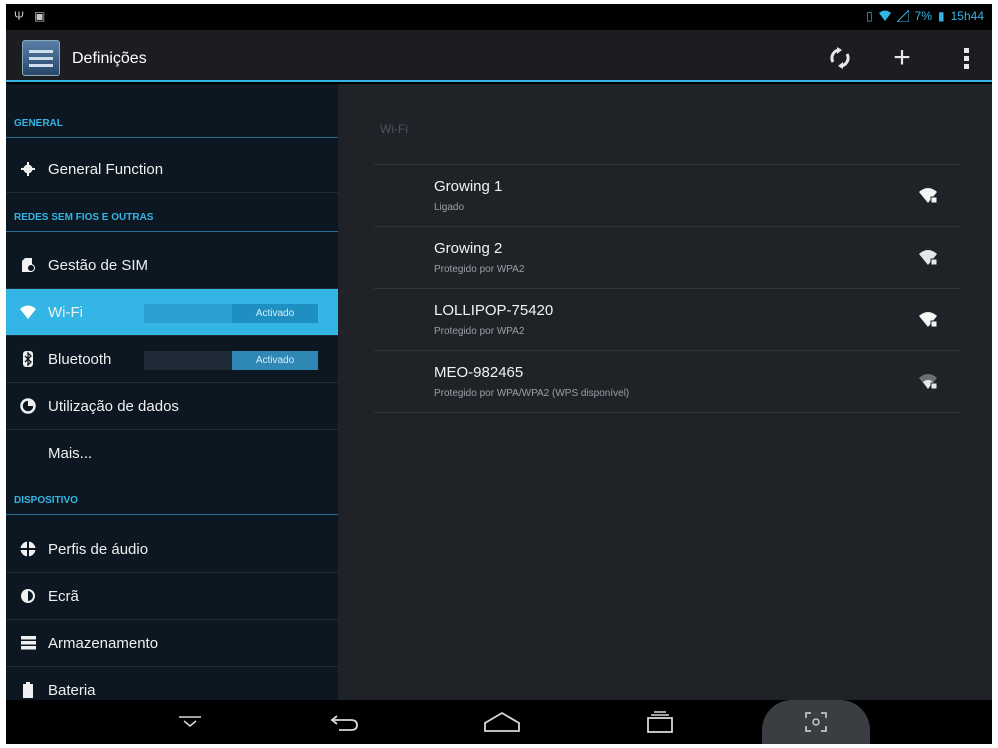  Describe the element at coordinates (532, 393) in the screenshot. I see `network-status: Protegido por WPA/WPA2 (WPS disponível)` at that location.